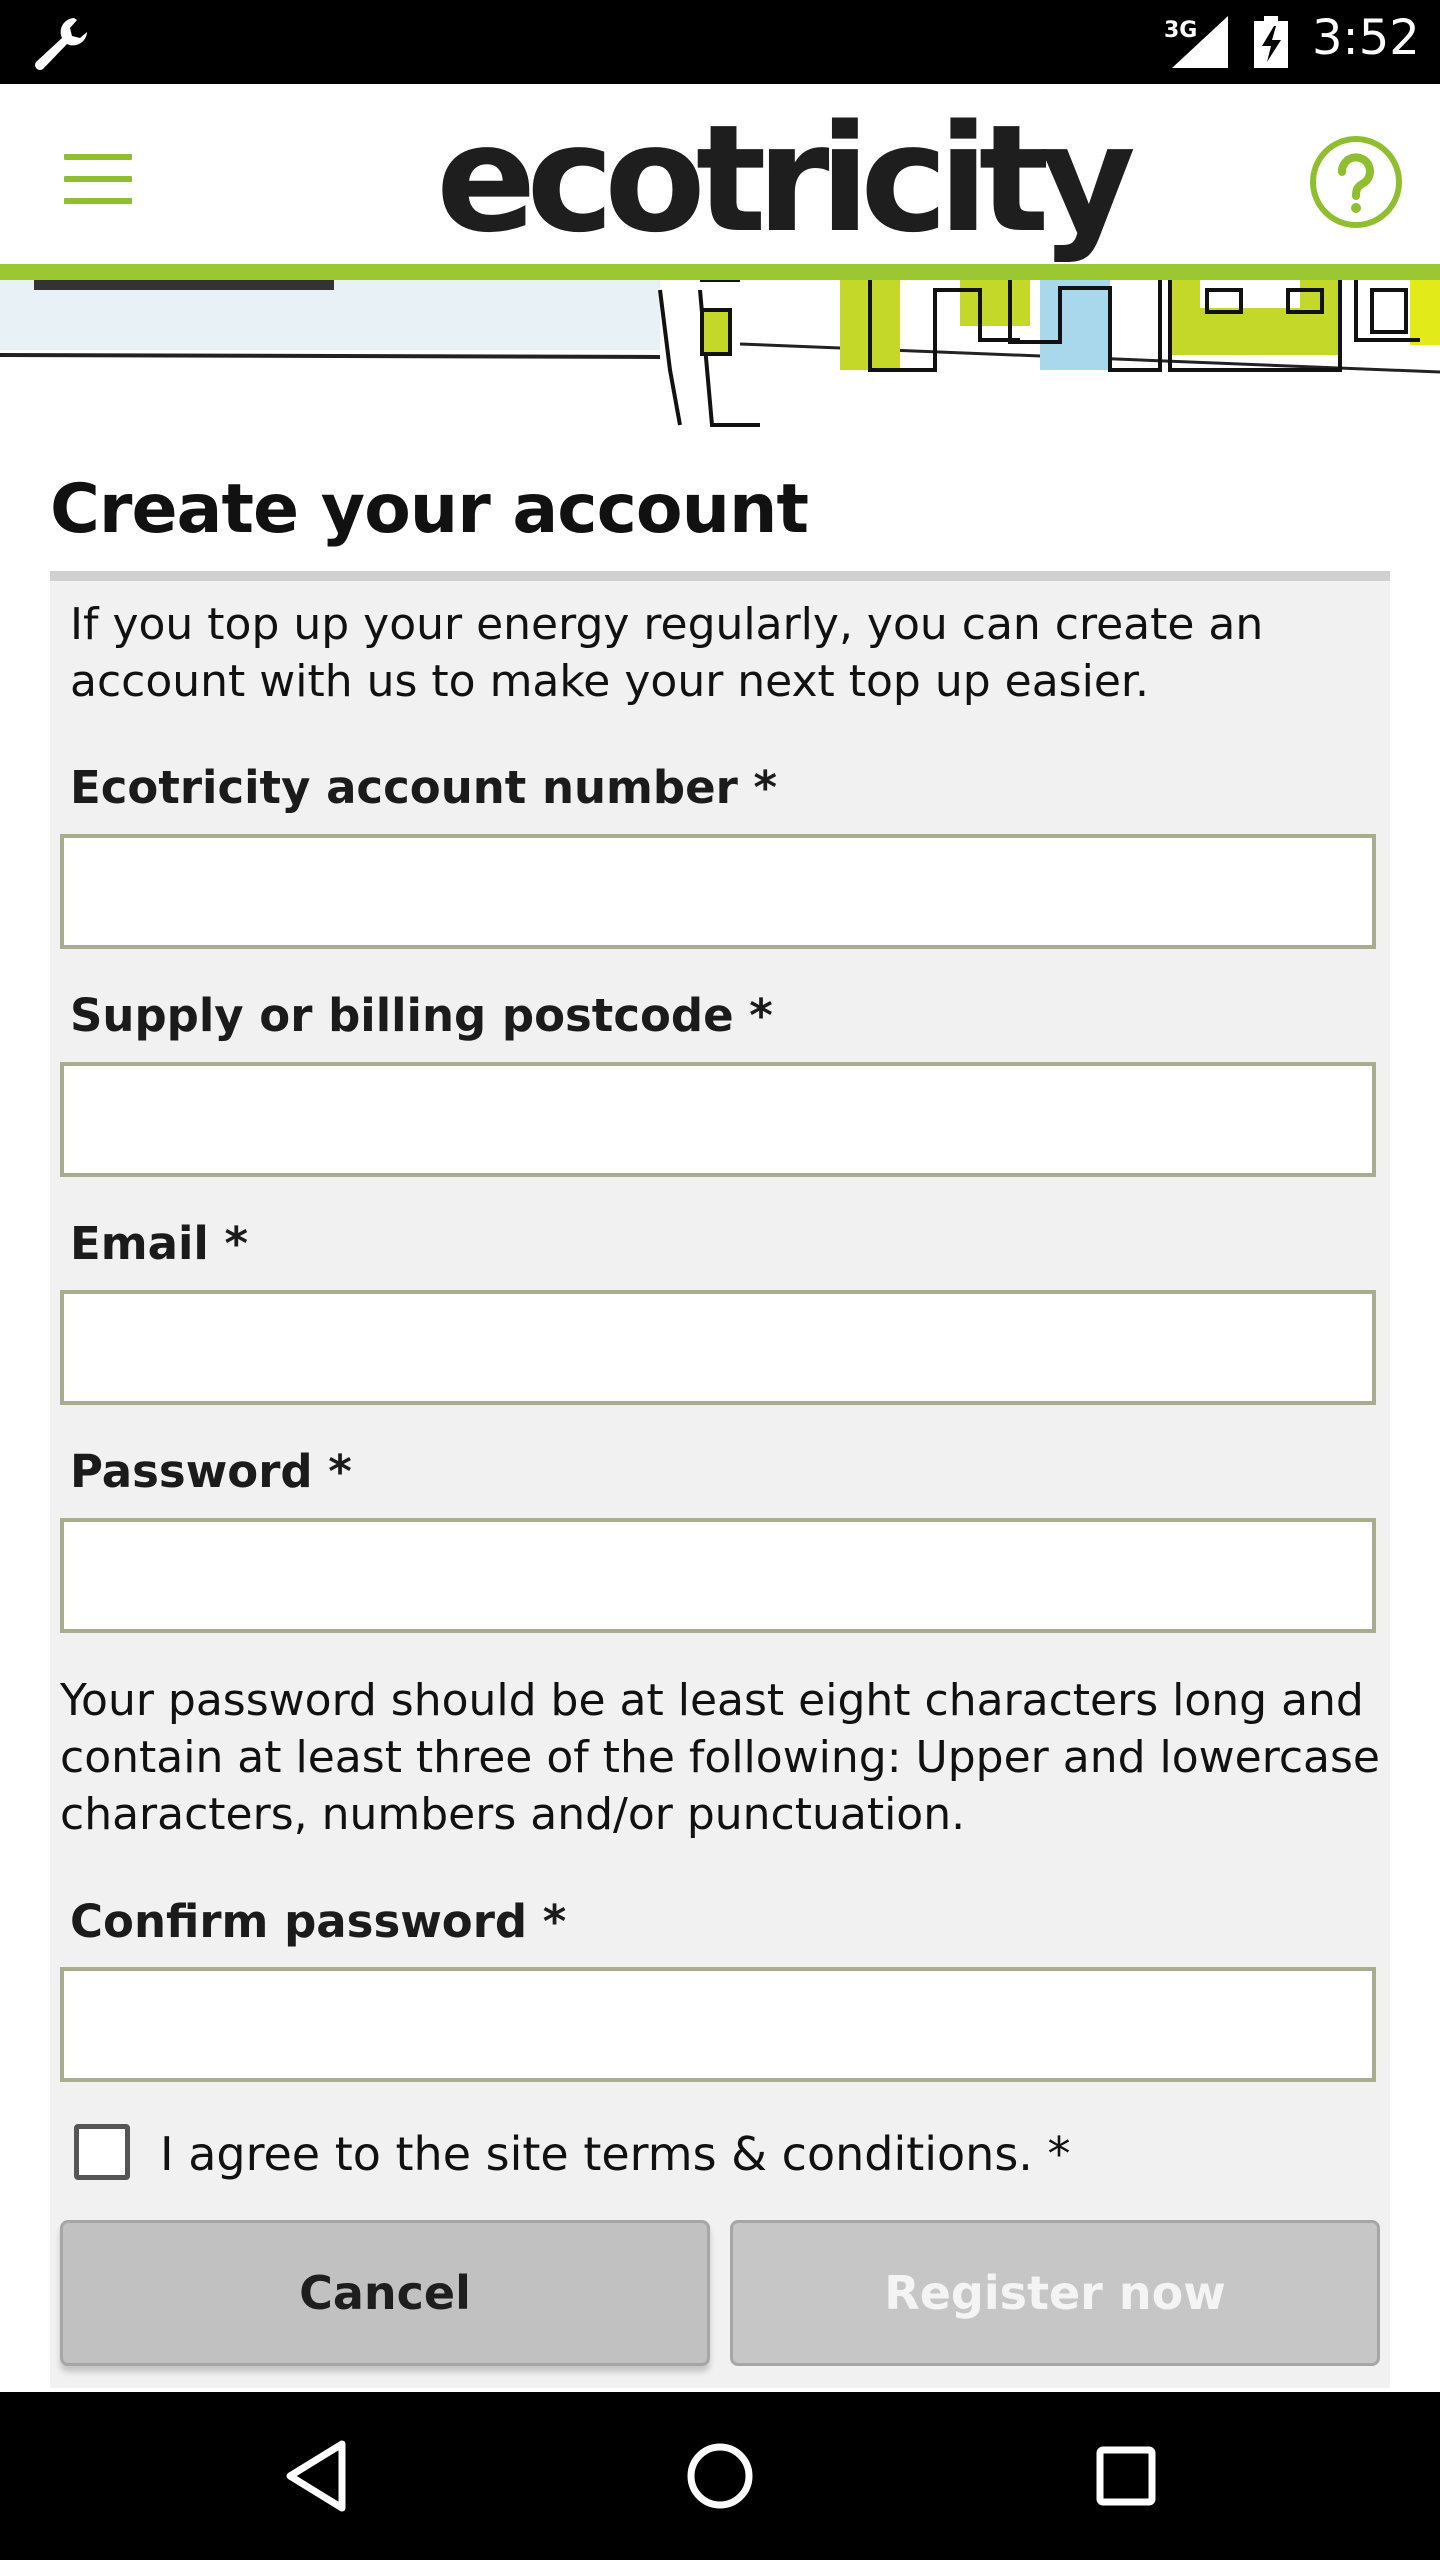  I want to click on hamburger-menu-icon, so click(98, 179).